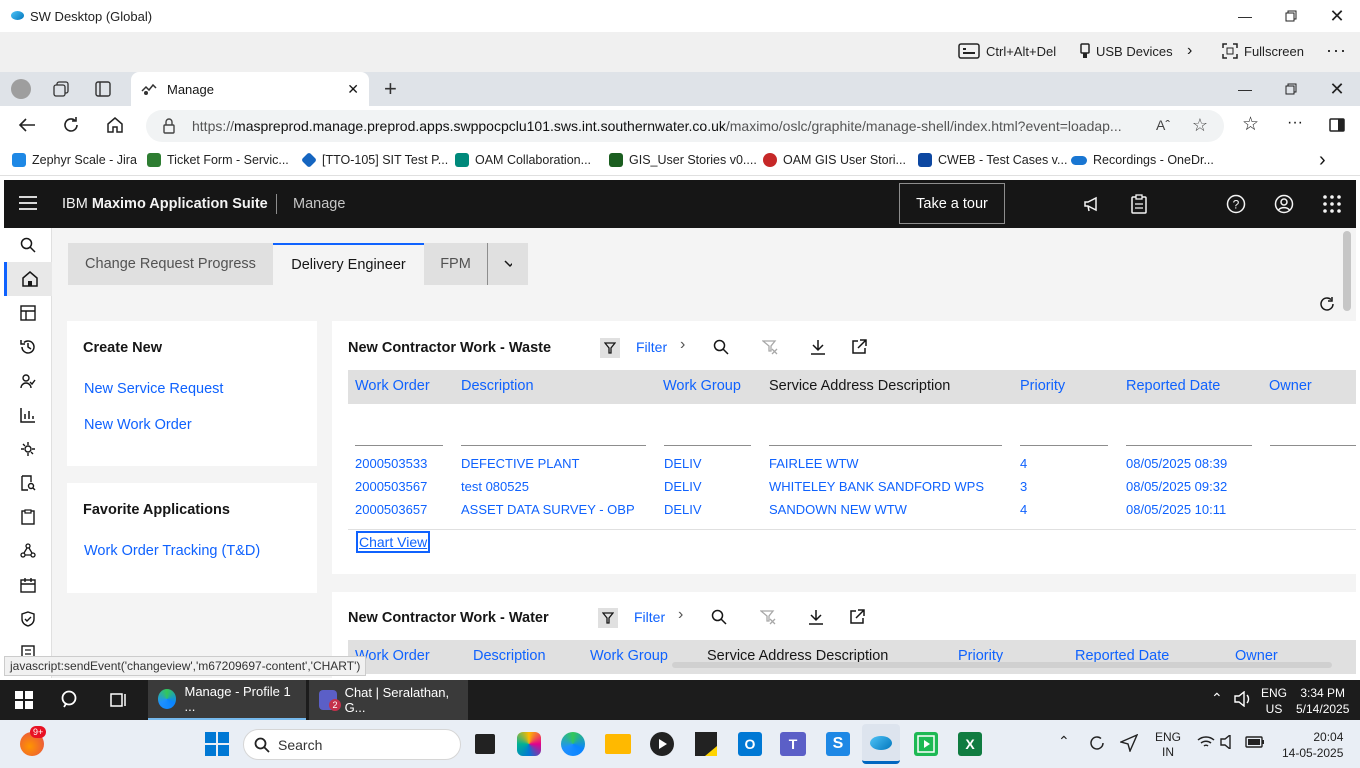 The image size is (1360, 768). What do you see at coordinates (399, 445) in the screenshot?
I see `filter-input-work-order` at bounding box center [399, 445].